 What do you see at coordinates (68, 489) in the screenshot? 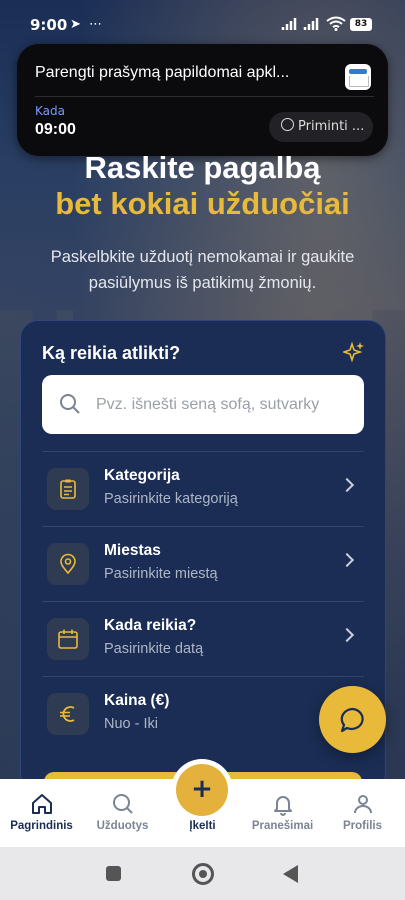
I see `clipboard-icon` at bounding box center [68, 489].